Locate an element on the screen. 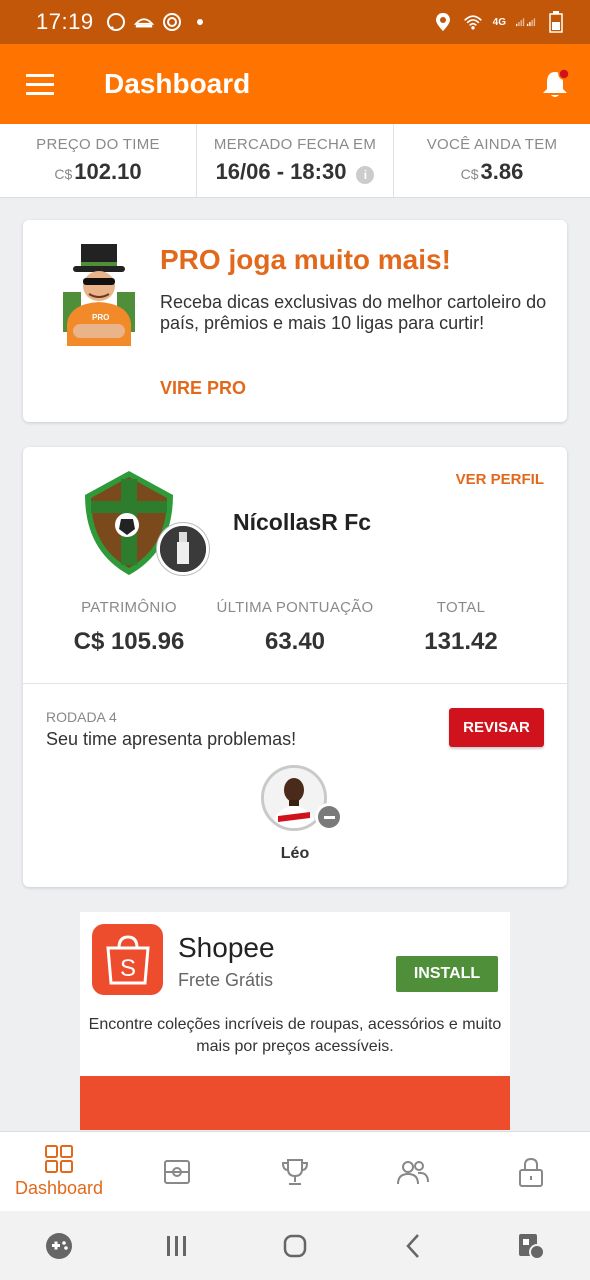 Image resolution: width=590 pixels, height=1280 pixels. recent-apps-icon is located at coordinates (176, 1245).